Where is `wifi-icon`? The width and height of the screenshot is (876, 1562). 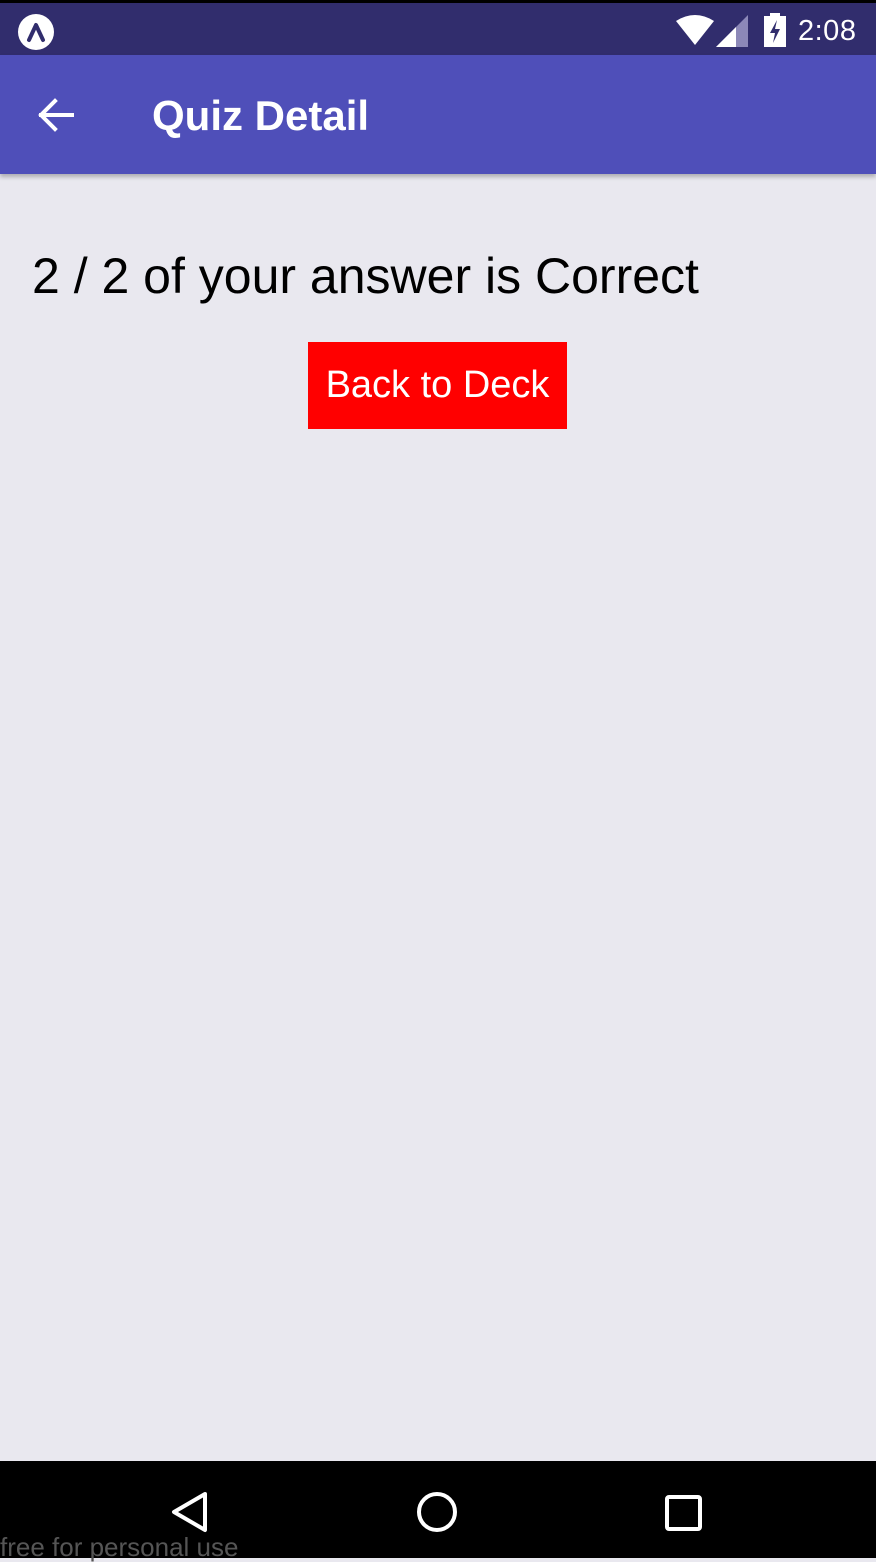 wifi-icon is located at coordinates (695, 30).